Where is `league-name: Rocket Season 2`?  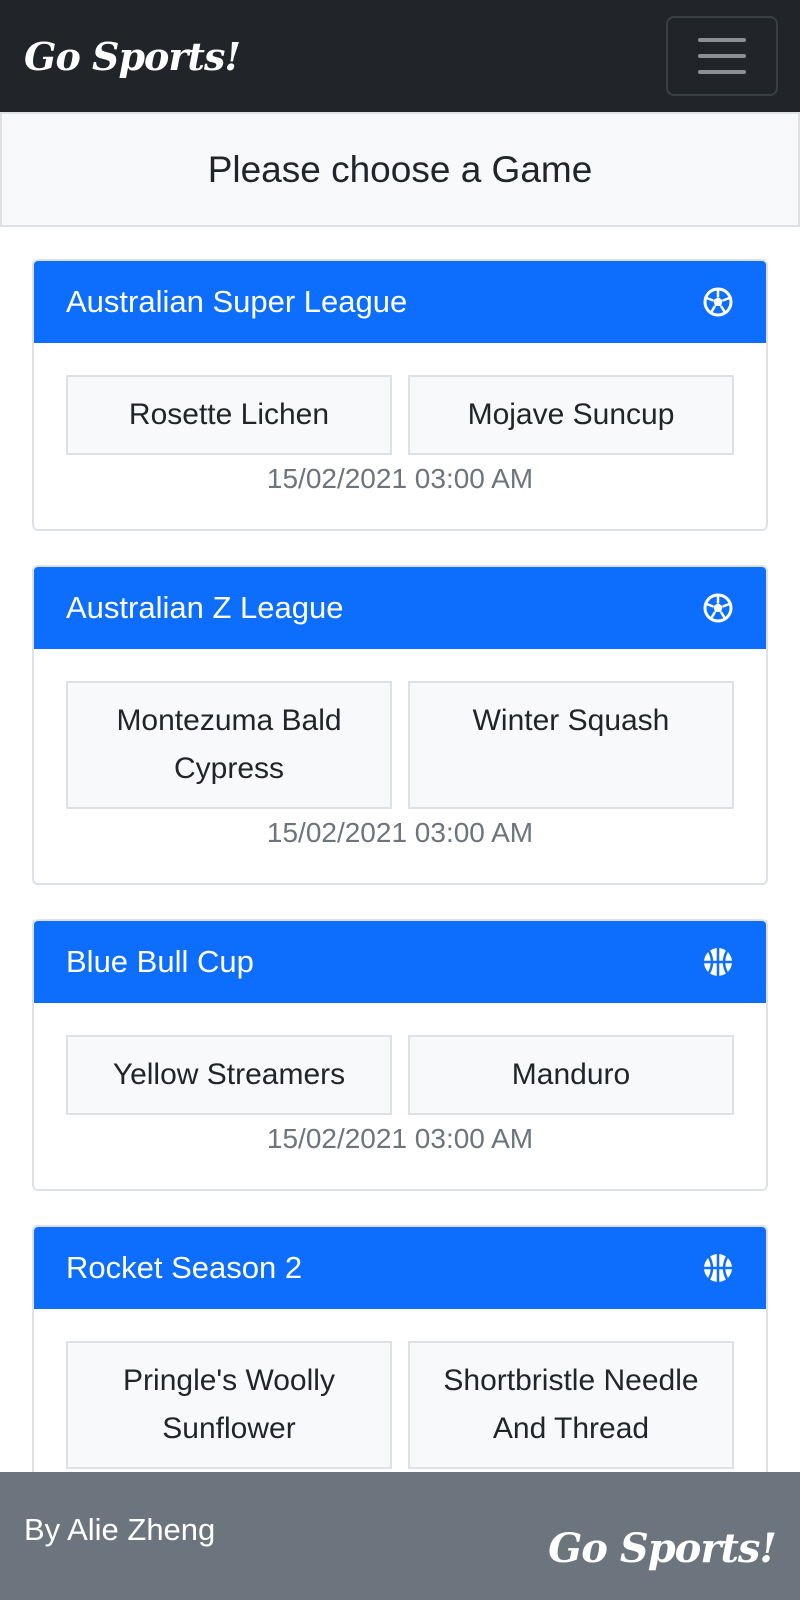
league-name: Rocket Season 2 is located at coordinates (184, 1267).